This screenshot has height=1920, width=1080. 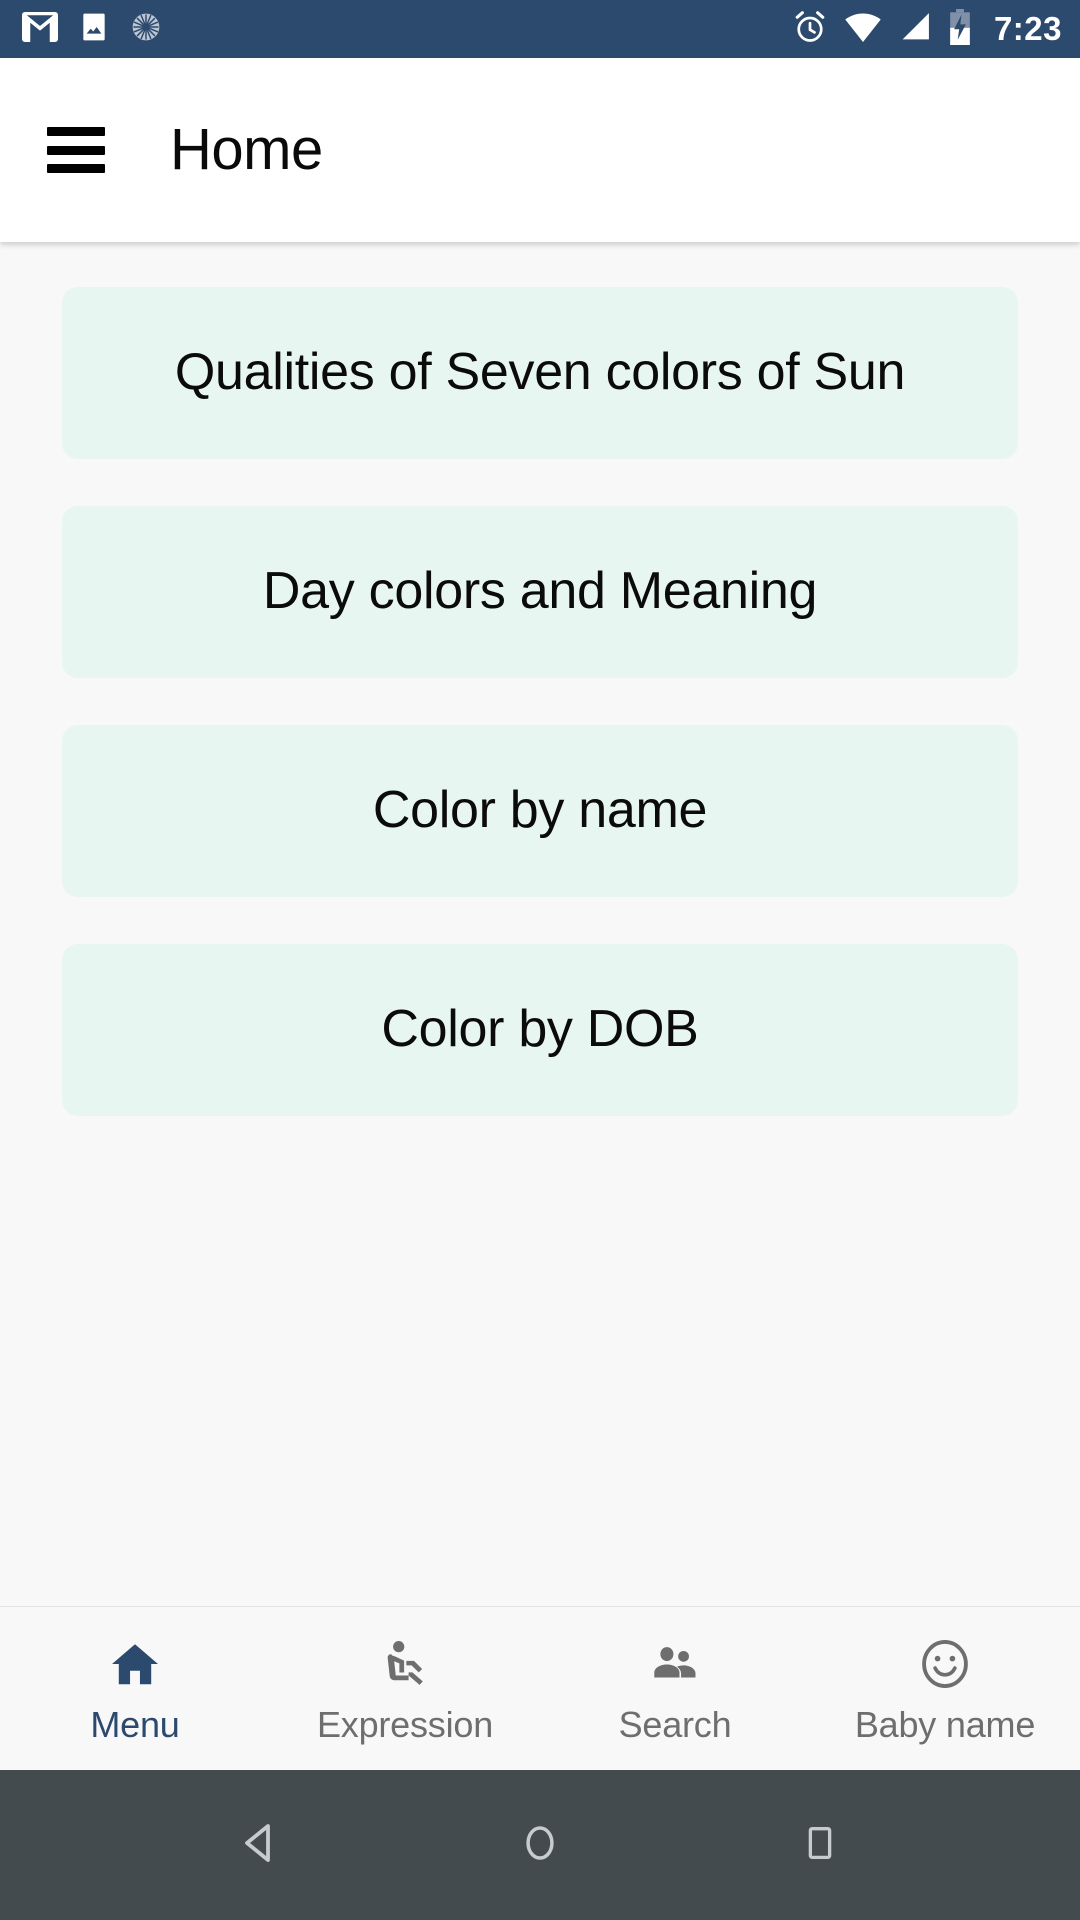 I want to click on nav-item-label: Baby name, so click(x=945, y=1724).